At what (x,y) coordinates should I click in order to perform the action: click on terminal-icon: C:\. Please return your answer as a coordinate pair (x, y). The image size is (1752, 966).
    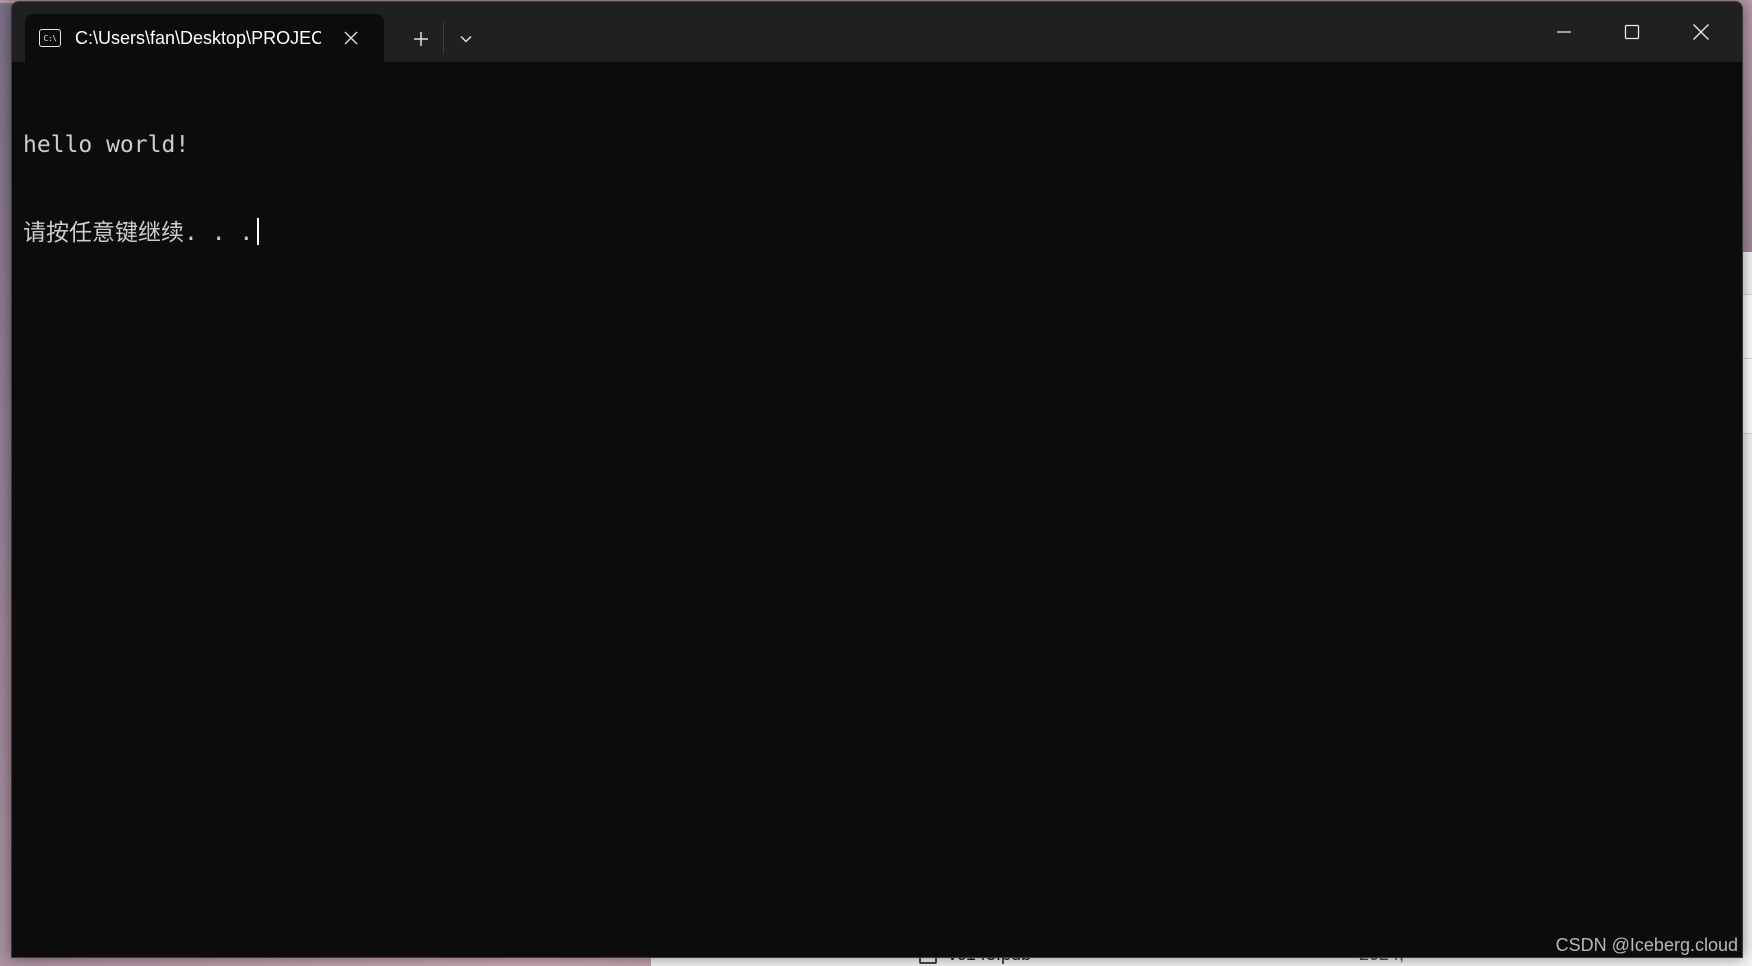
    Looking at the image, I should click on (50, 38).